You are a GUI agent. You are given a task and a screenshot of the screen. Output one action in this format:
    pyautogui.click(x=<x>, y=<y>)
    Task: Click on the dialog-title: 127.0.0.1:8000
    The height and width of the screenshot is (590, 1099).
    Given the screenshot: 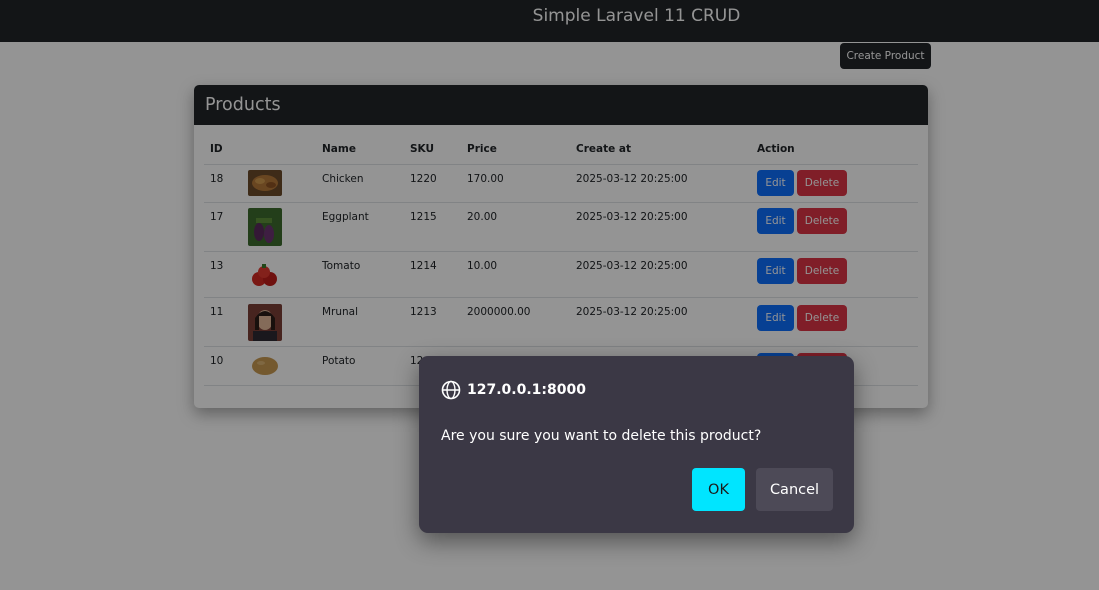 What is the action you would take?
    pyautogui.click(x=513, y=390)
    